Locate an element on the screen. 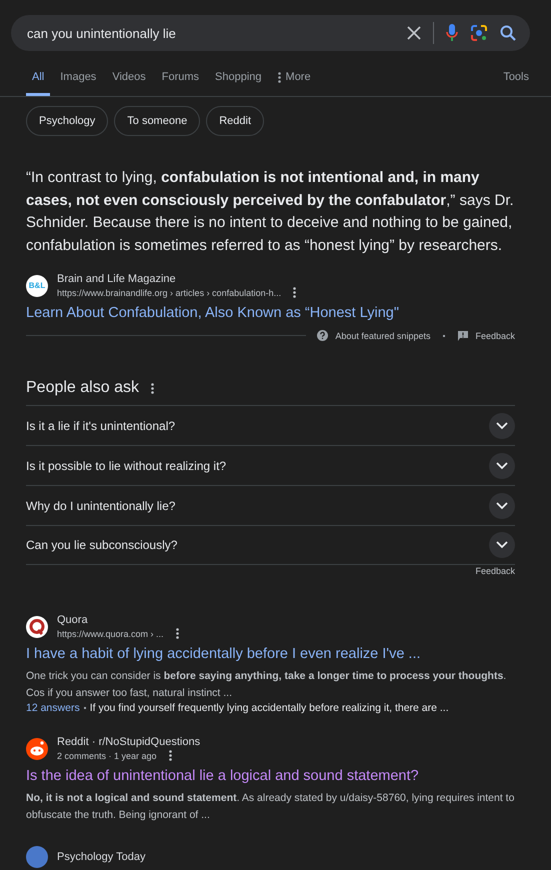 This screenshot has height=870, width=551. search-tab: Forums is located at coordinates (181, 79).